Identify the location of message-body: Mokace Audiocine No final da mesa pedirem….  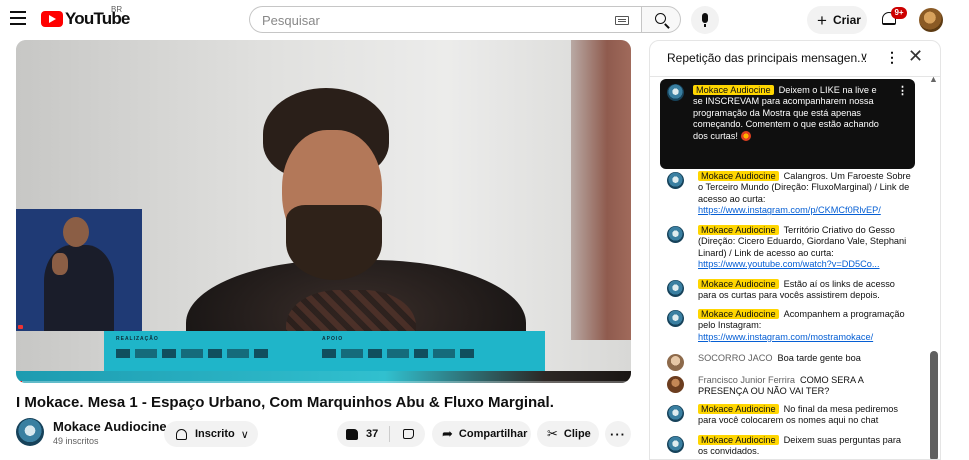
(805, 415).